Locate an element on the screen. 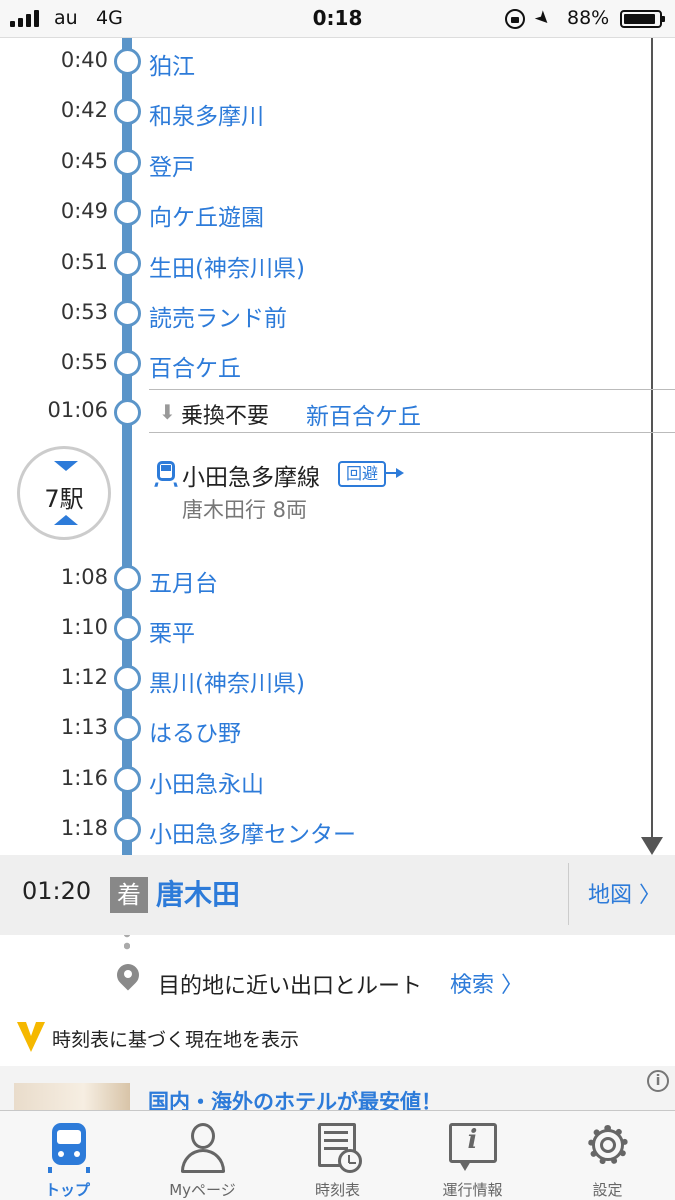 Image resolution: width=675 pixels, height=1200 pixels. ad-banner: 国内・海外のホテルが最安値！ i is located at coordinates (337, 1088).